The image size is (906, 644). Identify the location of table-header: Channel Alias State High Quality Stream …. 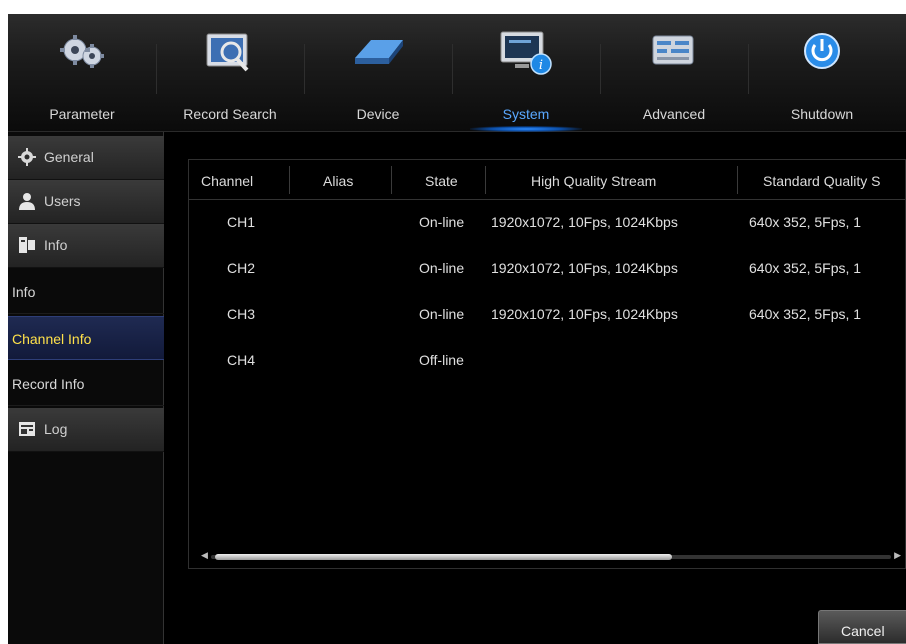
(547, 180).